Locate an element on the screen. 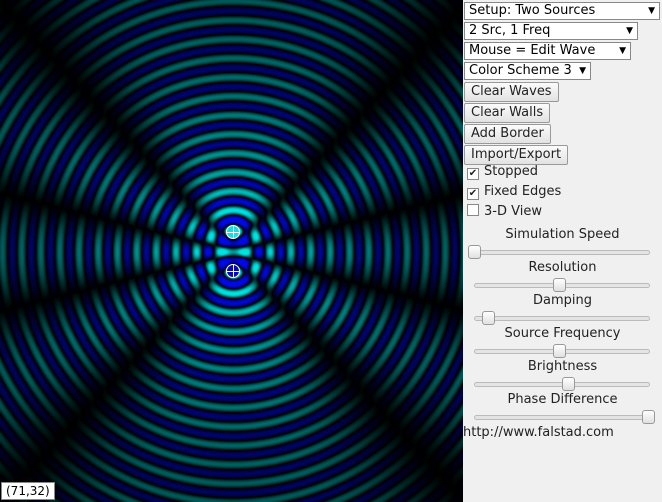 Image resolution: width=662 pixels, height=502 pixels. stopped-checkbox: ✔ Stopped is located at coordinates (502, 172).